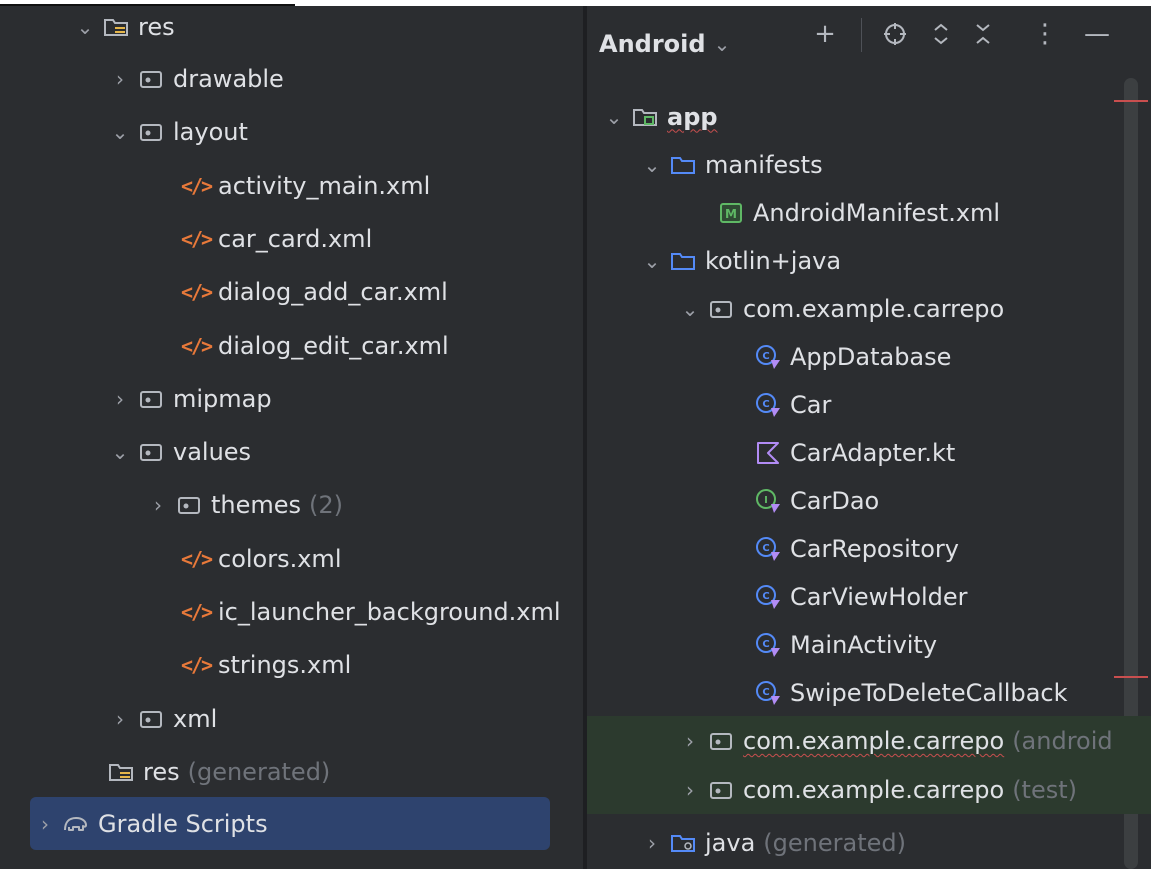  Describe the element at coordinates (766, 500) in the screenshot. I see `svg-text: I` at that location.